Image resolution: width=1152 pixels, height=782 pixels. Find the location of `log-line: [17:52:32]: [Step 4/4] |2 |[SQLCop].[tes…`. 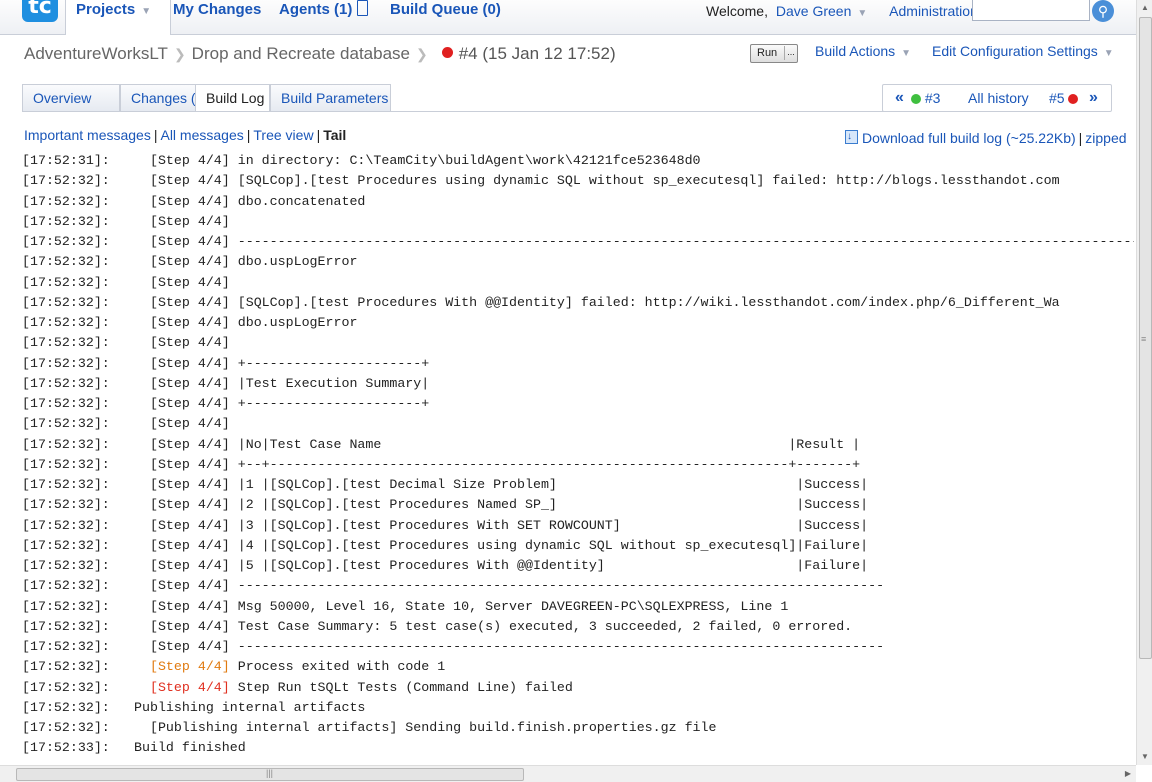

log-line: [17:52:32]: [Step 4/4] |2 |[SQLCop].[tes… is located at coordinates (578, 505).